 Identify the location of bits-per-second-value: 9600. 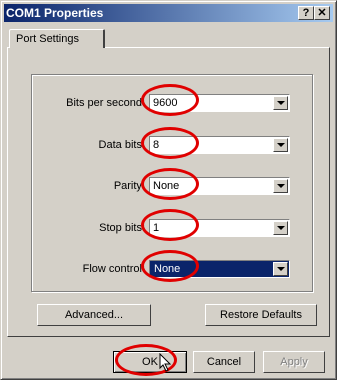
(165, 103).